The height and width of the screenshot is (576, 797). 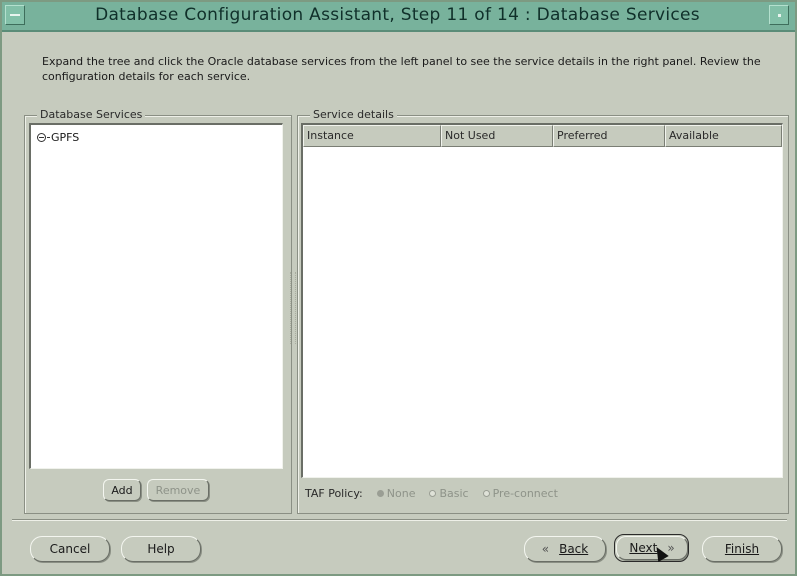 I want to click on back-label: Back, so click(x=574, y=549).